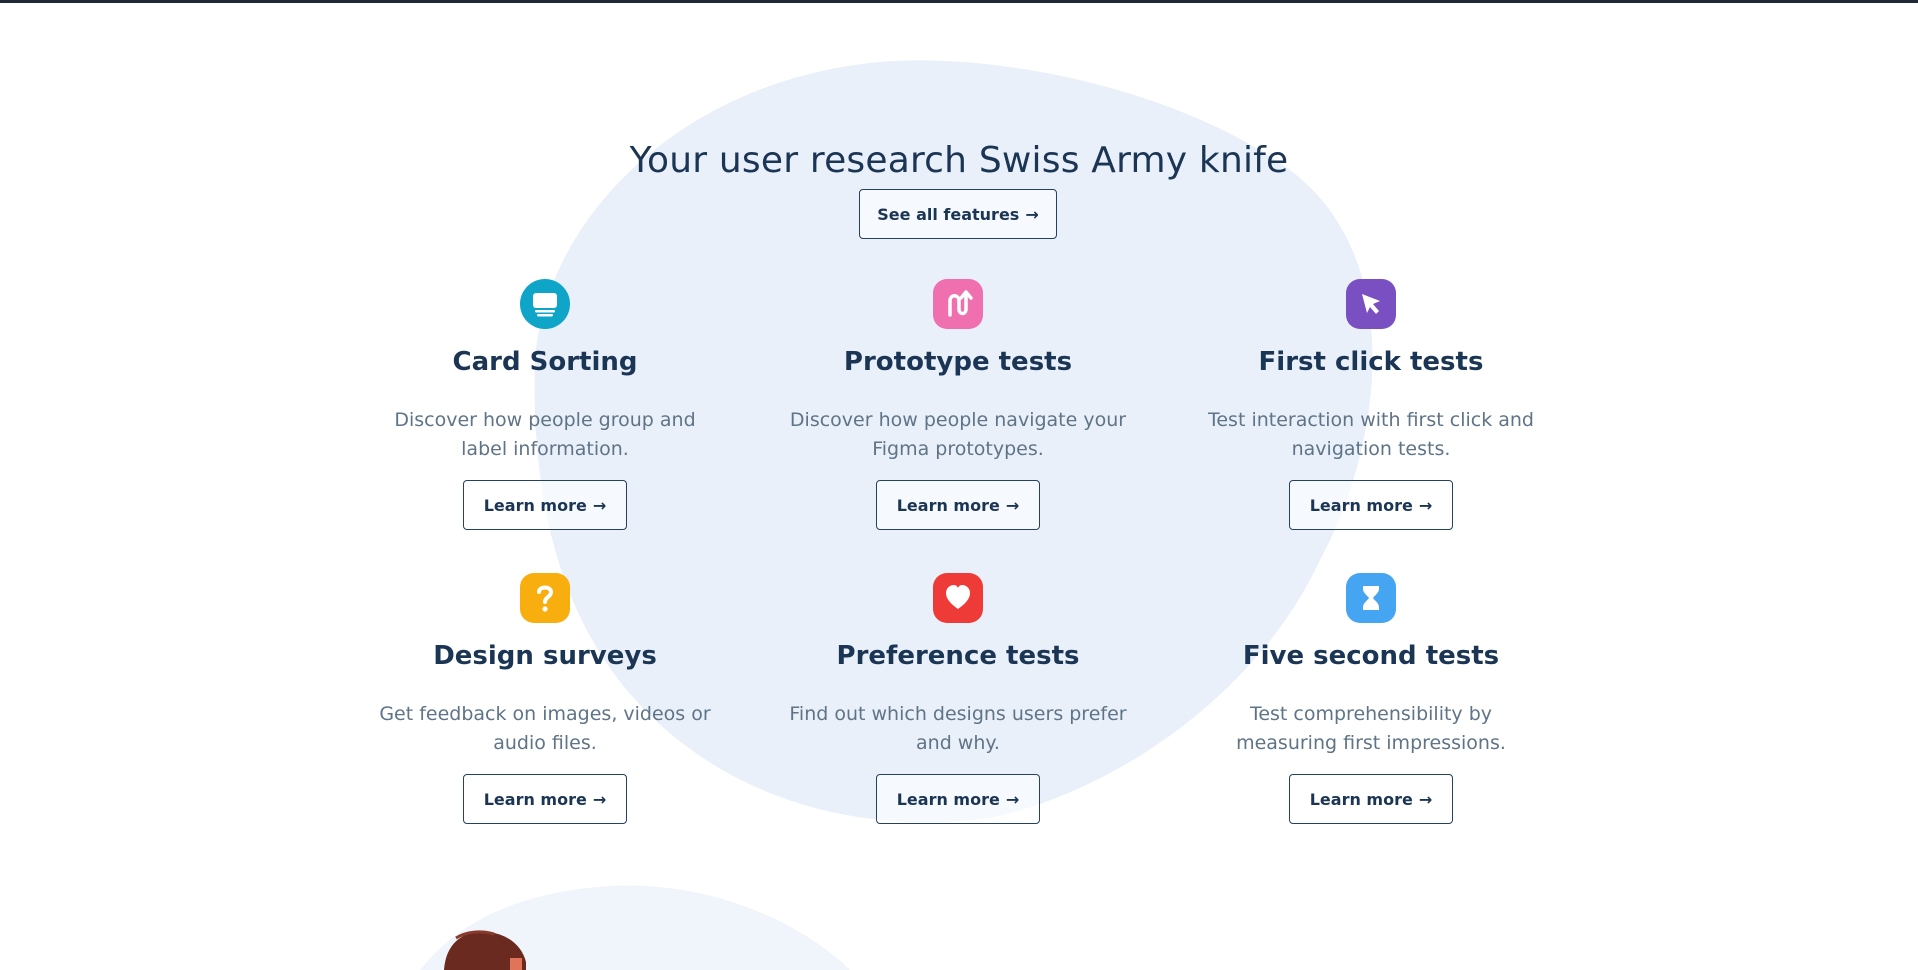  Describe the element at coordinates (545, 362) in the screenshot. I see `feature-title: Card Sorting` at that location.